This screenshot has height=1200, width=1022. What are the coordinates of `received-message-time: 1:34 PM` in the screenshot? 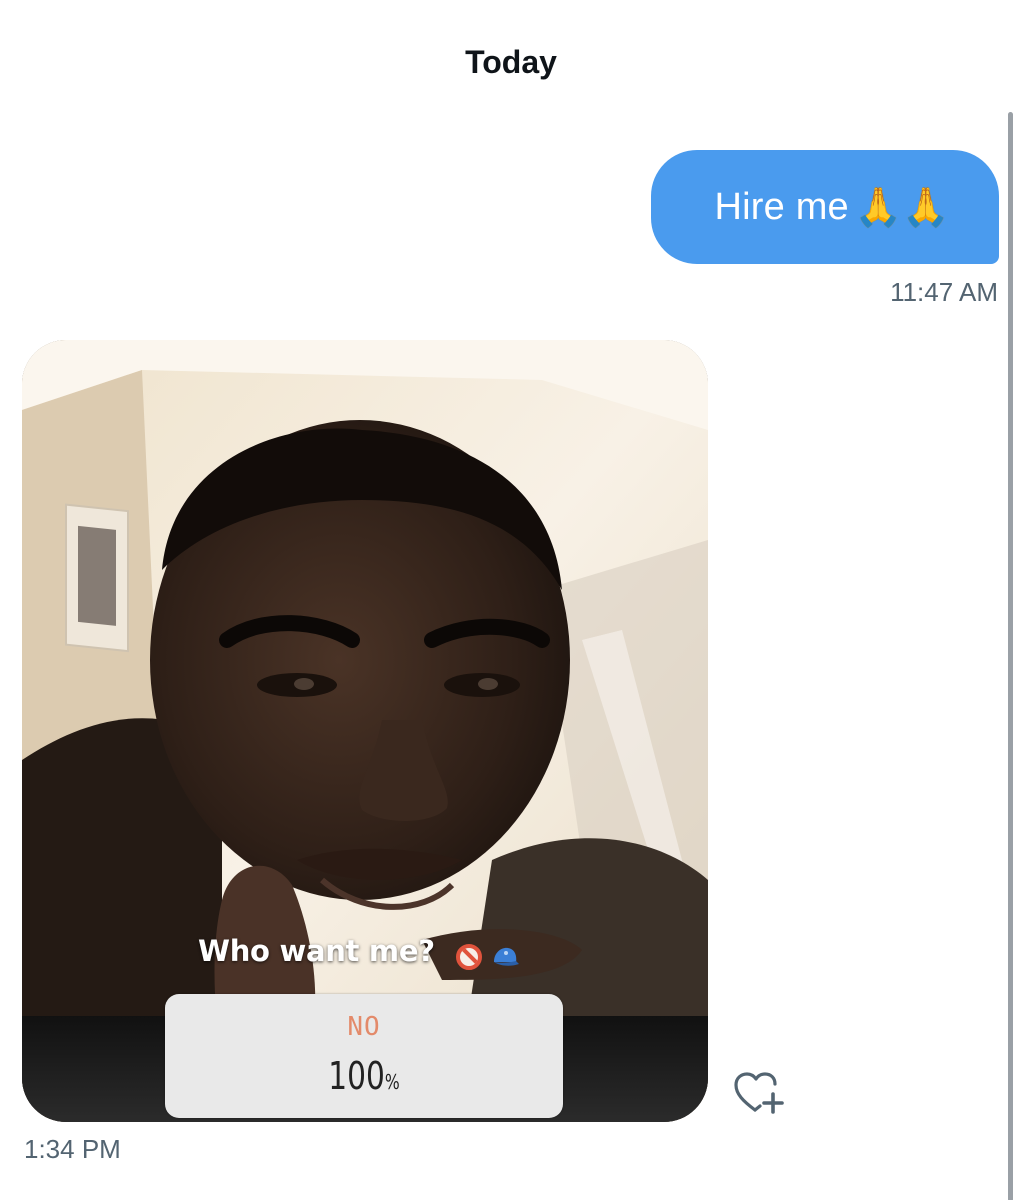 It's located at (72, 1149).